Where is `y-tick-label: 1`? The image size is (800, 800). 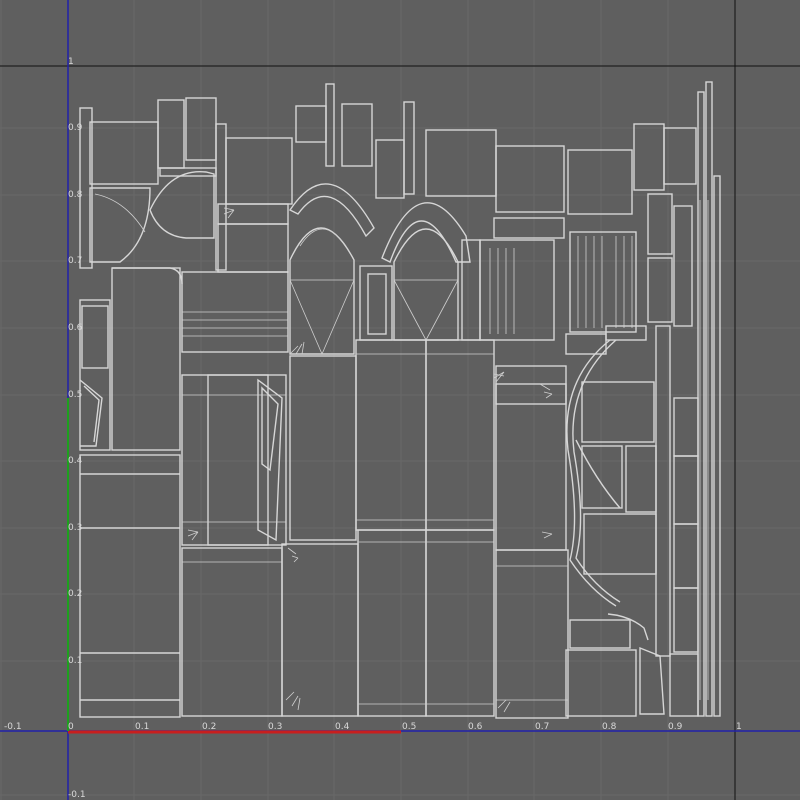
y-tick-label: 1 is located at coordinates (71, 62).